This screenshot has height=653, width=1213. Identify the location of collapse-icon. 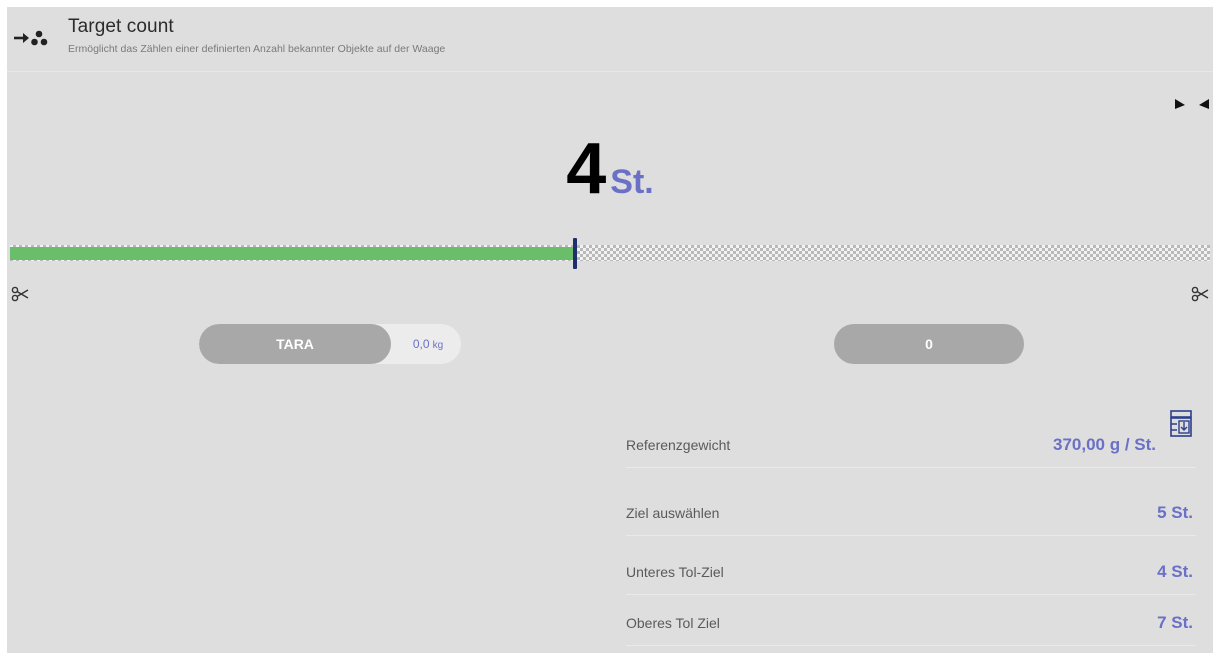
(1192, 102).